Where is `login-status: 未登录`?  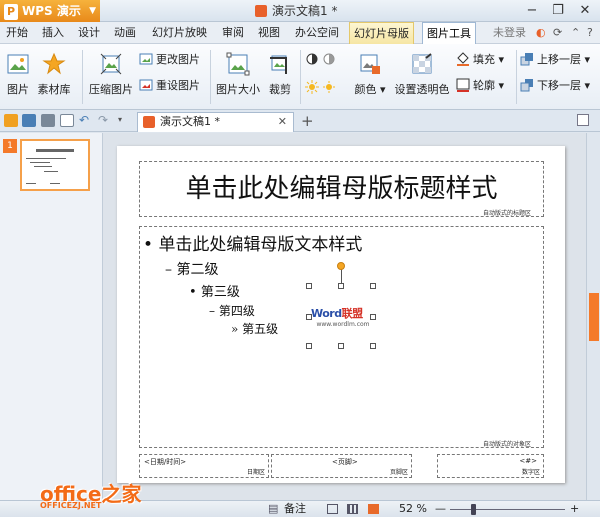
login-status: 未登录 is located at coordinates (509, 33).